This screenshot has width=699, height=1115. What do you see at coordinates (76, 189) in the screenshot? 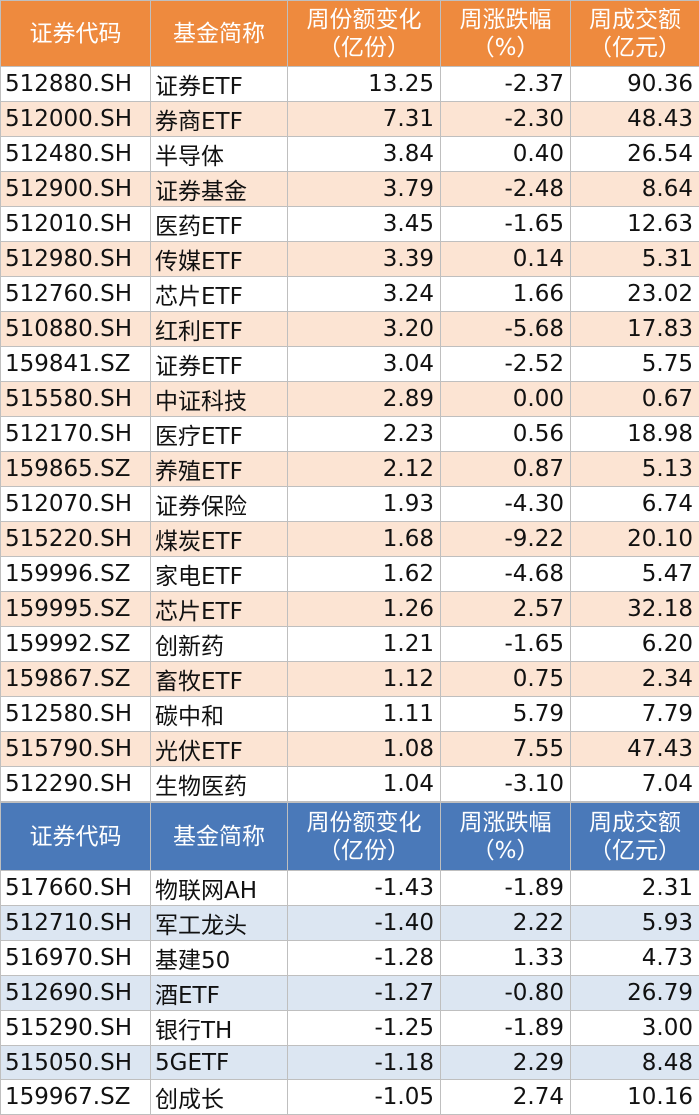
I see `cell-code: 512900.SH` at bounding box center [76, 189].